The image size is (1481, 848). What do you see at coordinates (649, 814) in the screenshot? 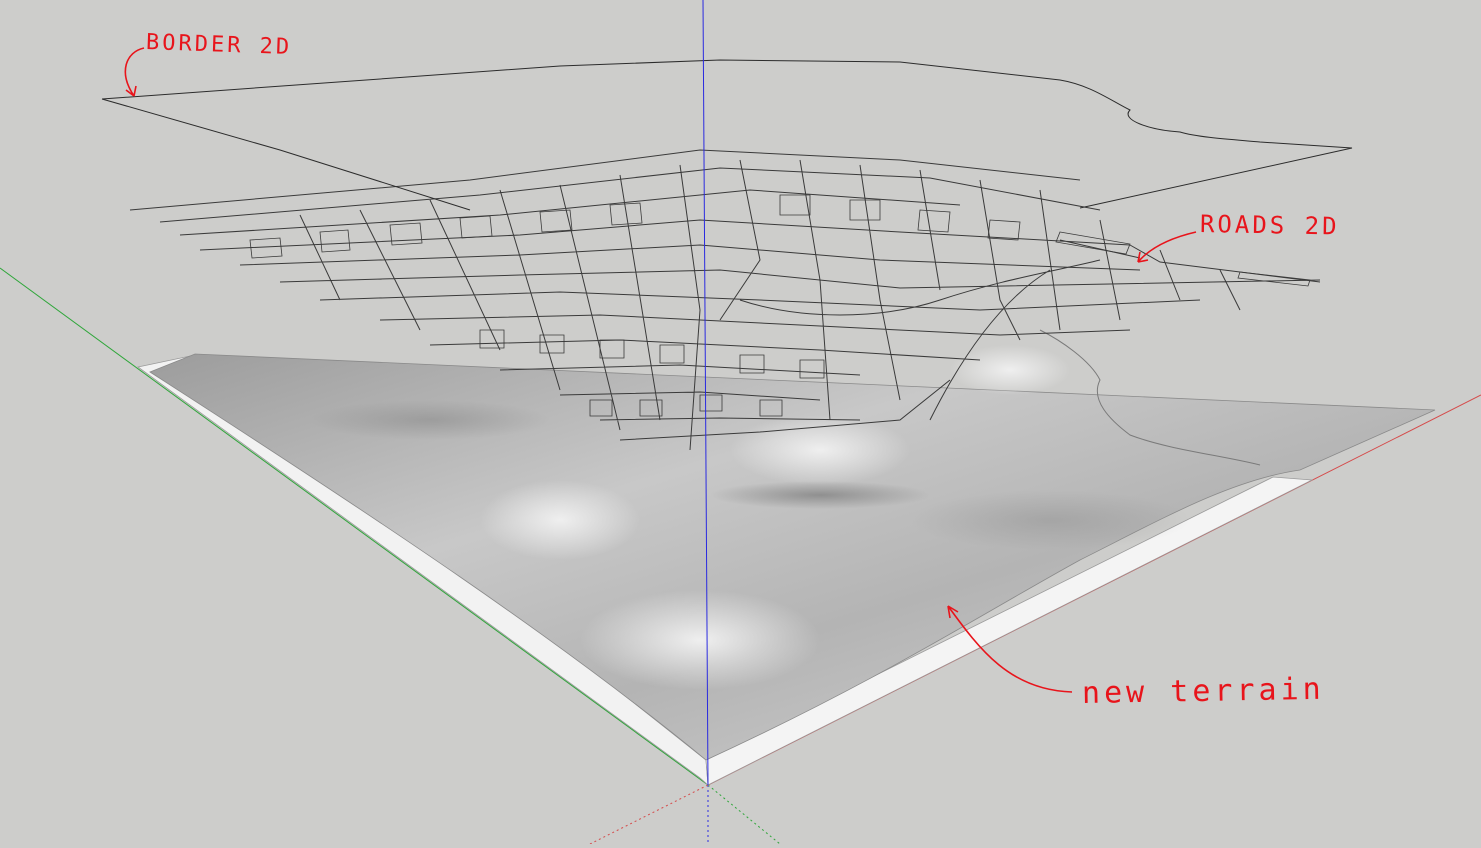
I see `red-axis-dotted` at bounding box center [649, 814].